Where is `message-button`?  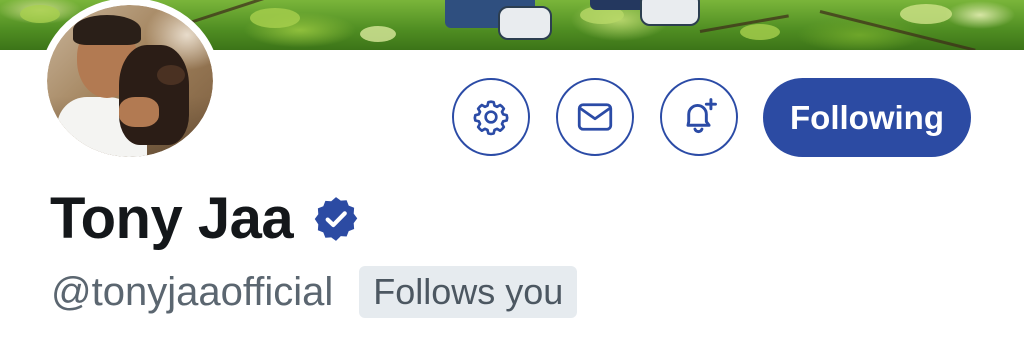
message-button is located at coordinates (595, 117).